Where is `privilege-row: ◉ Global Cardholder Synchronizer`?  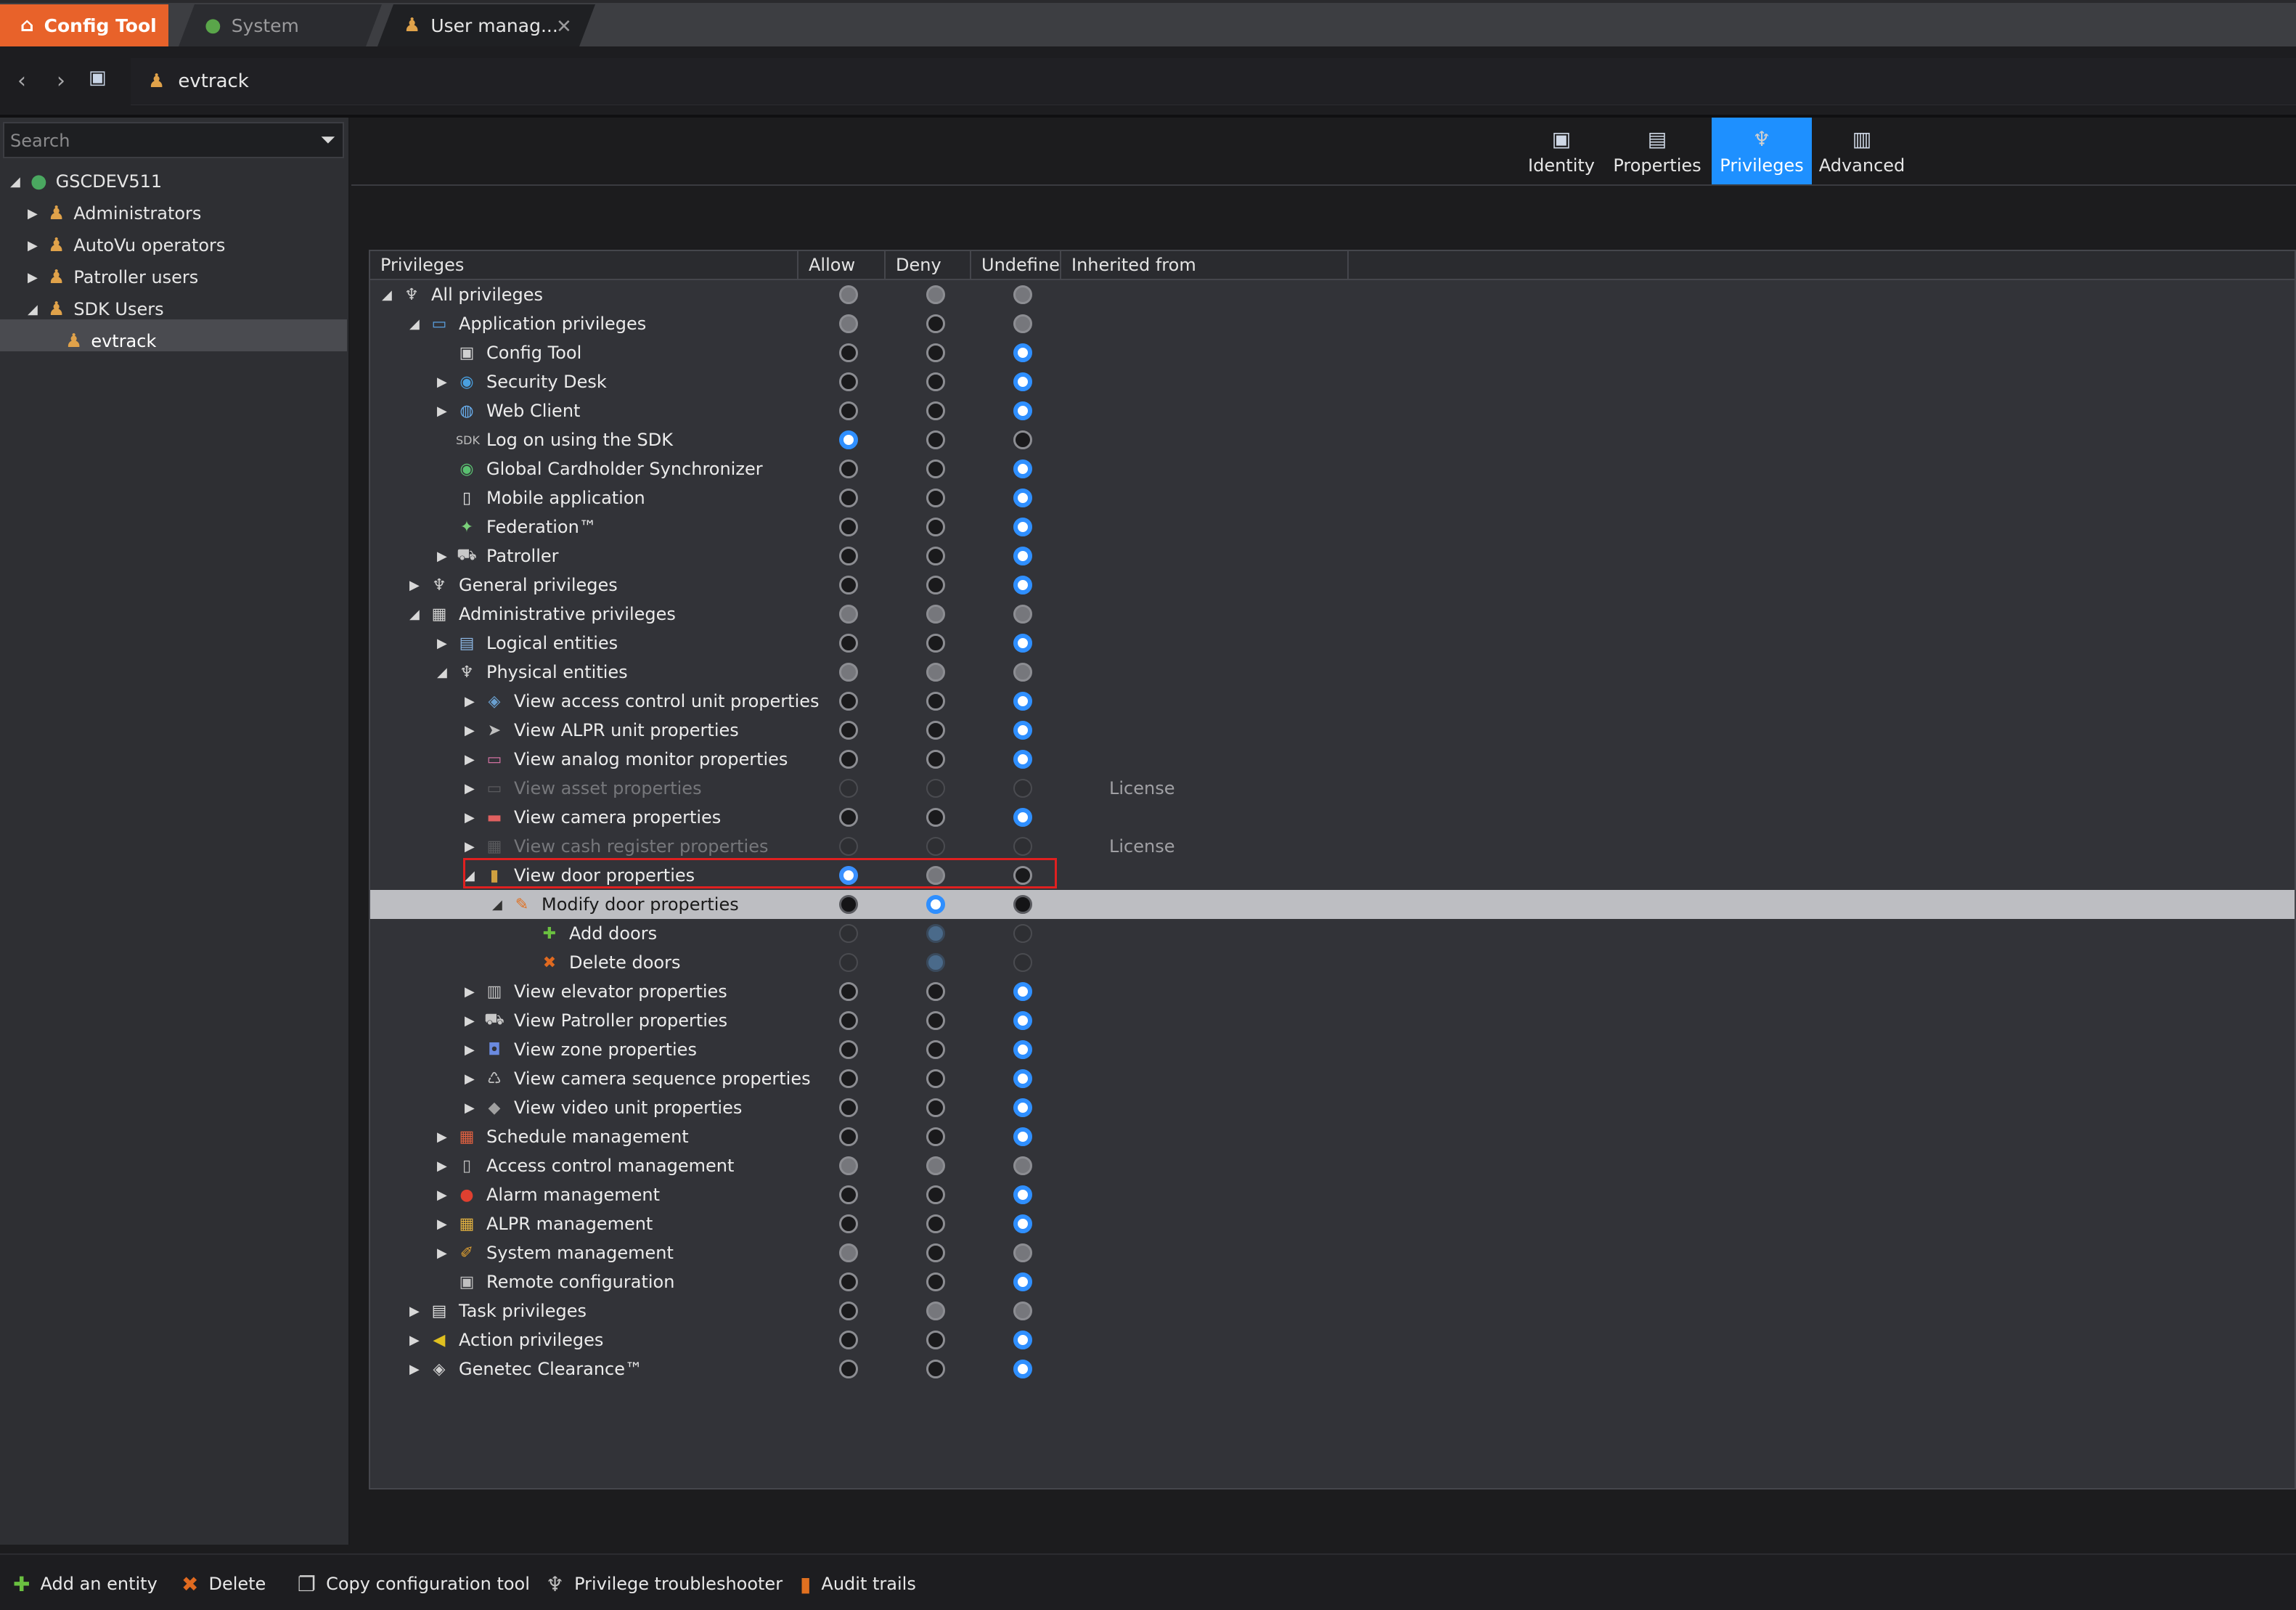
privilege-row: ◉ Global Cardholder Synchronizer is located at coordinates (1332, 468).